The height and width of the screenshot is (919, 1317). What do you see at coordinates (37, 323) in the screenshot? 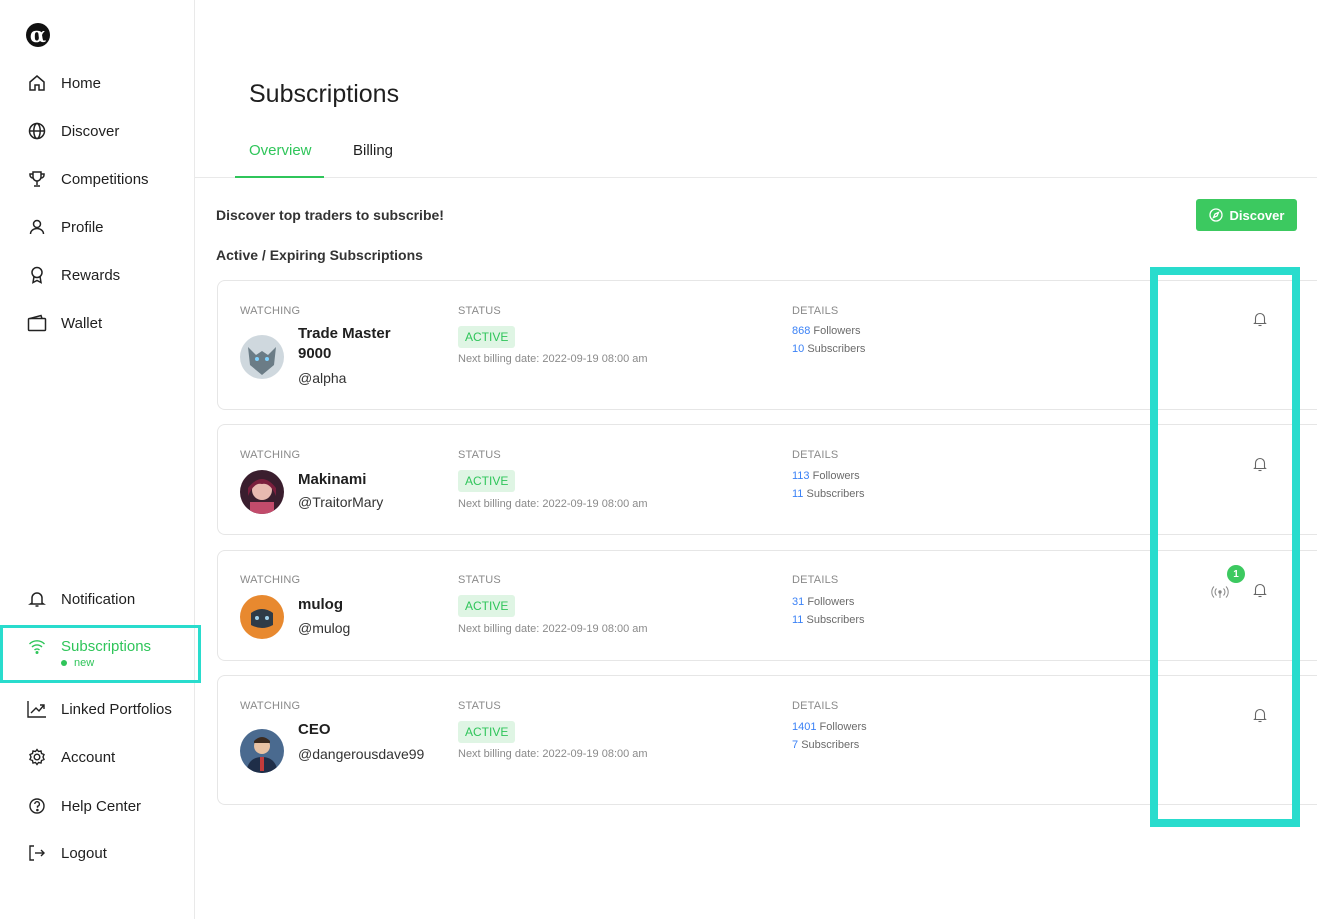
I see `wallet-icon` at bounding box center [37, 323].